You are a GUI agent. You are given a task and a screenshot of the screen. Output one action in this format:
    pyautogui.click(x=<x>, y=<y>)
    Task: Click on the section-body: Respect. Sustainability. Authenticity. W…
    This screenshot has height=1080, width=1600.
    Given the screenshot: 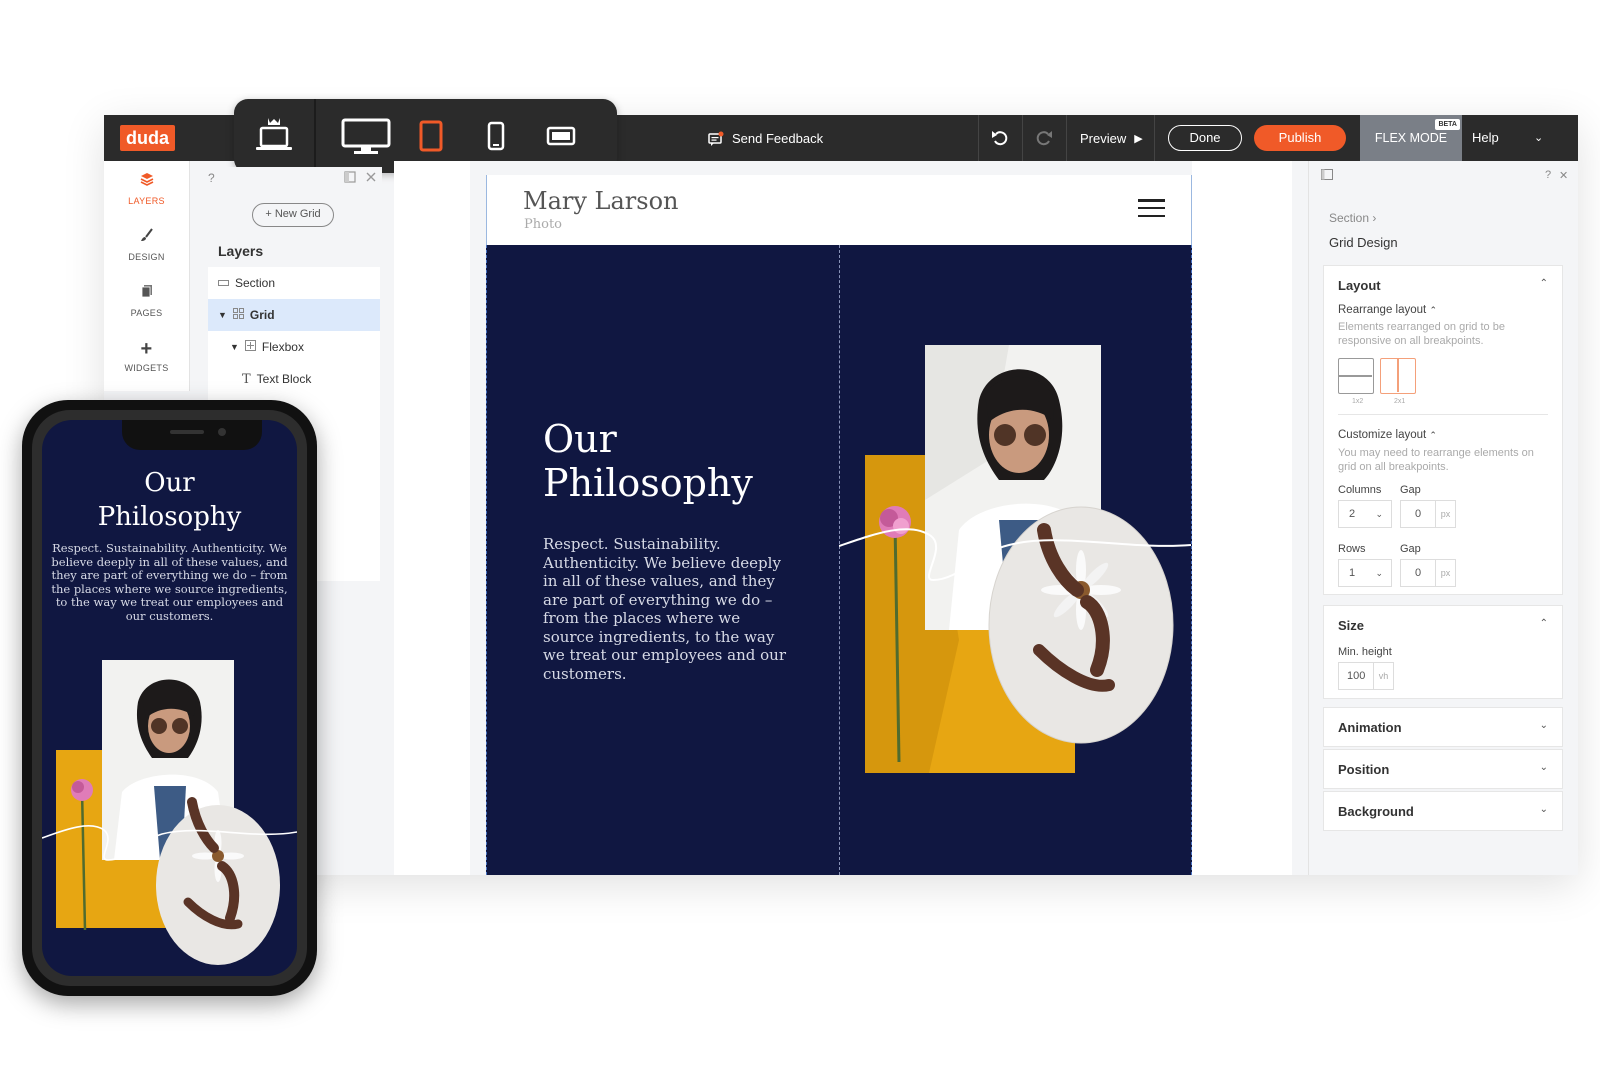 What is the action you would take?
    pyautogui.click(x=668, y=609)
    